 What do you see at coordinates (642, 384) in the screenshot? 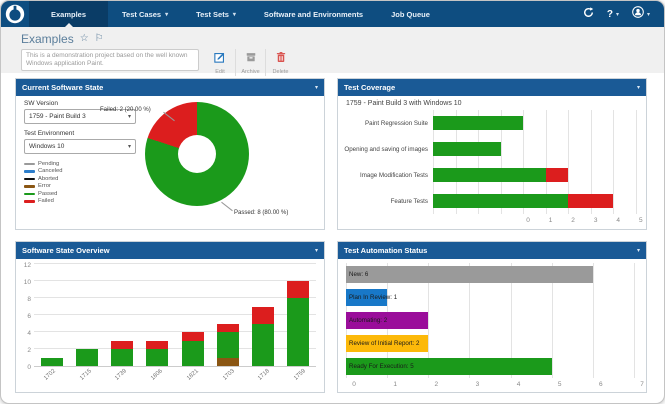
I see `x-tick-label: 7` at bounding box center [642, 384].